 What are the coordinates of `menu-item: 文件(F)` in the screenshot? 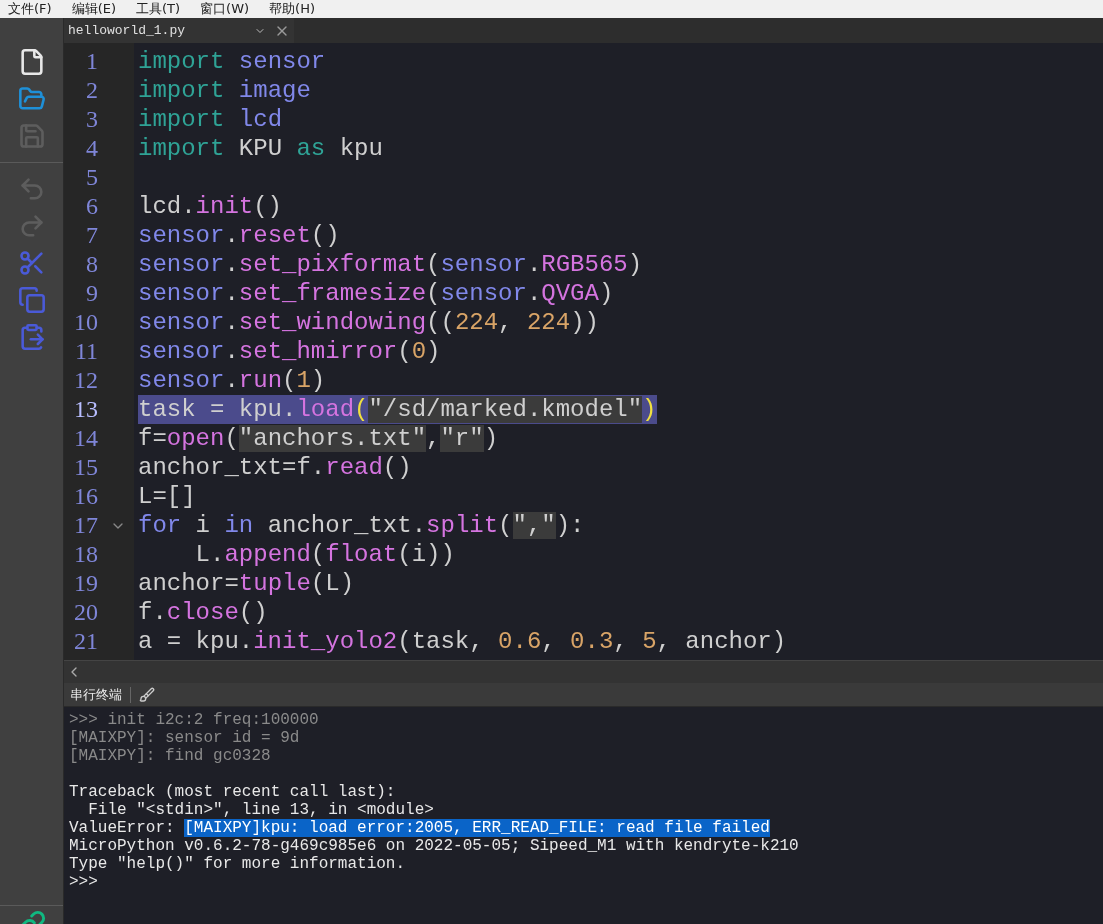 It's located at (30, 9).